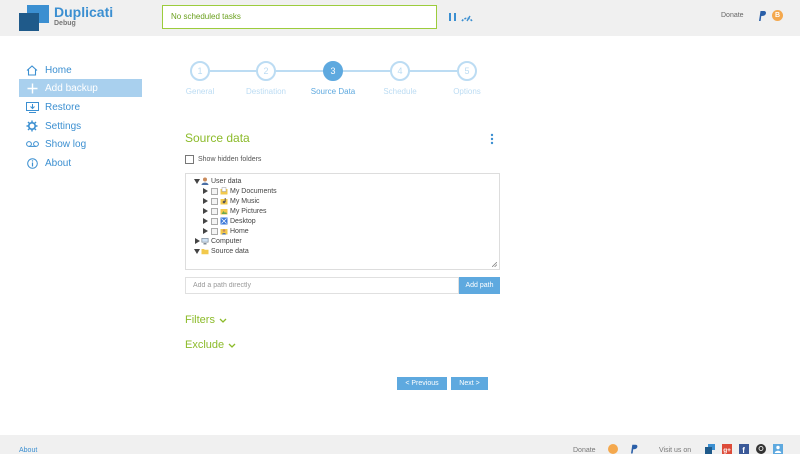 The height and width of the screenshot is (454, 800). I want to click on sidebar-item-about: About, so click(80, 163).